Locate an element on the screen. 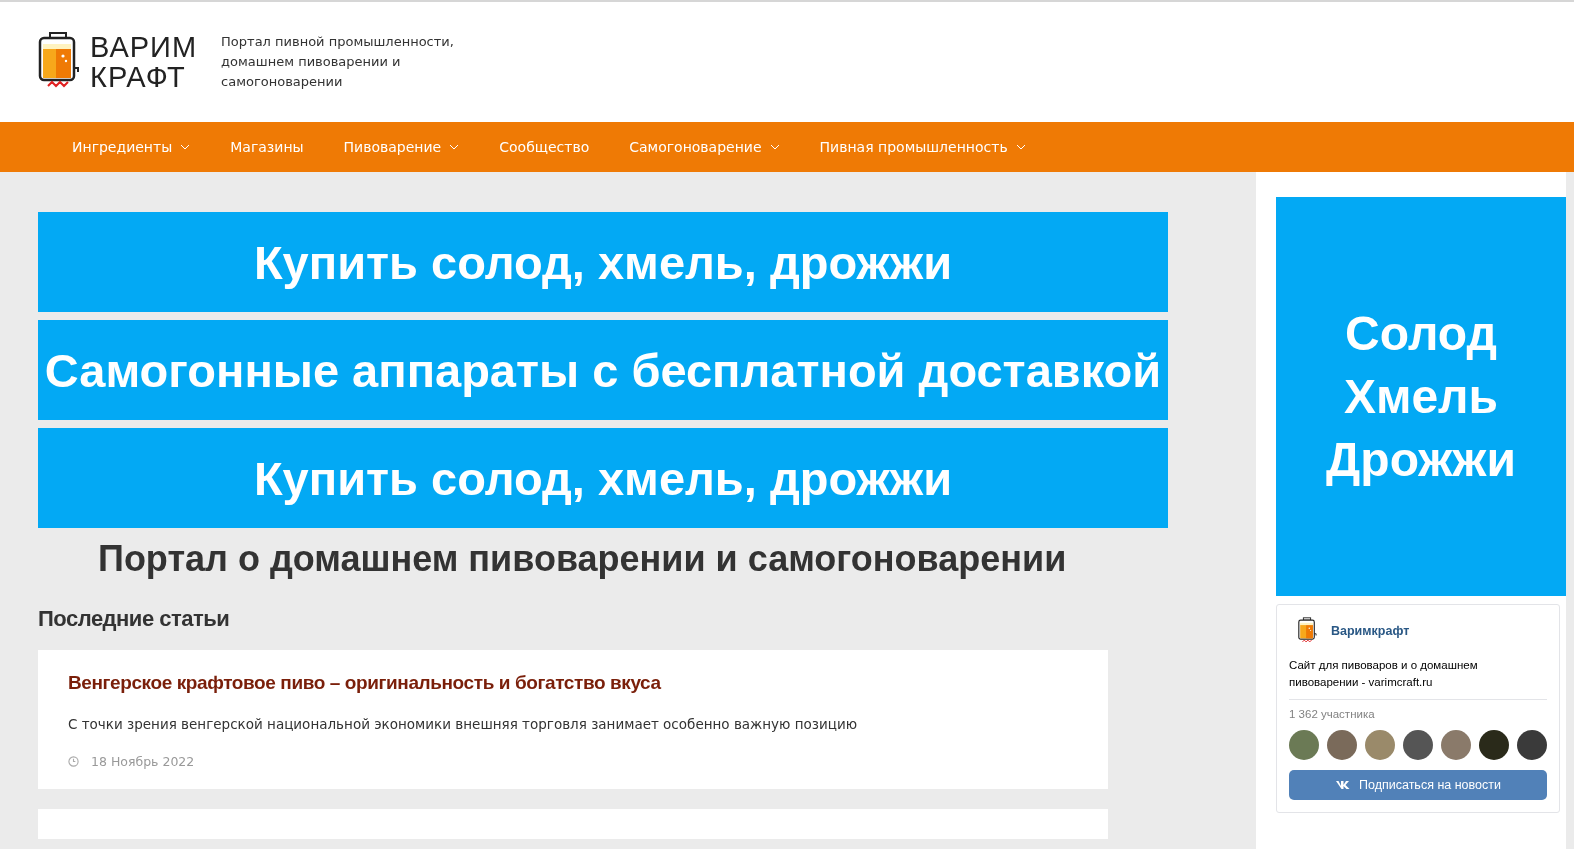 This screenshot has height=849, width=1574. article-title-link: Венгерское крафтовое пиво – оригинальность и богатство вкуса is located at coordinates (573, 683).